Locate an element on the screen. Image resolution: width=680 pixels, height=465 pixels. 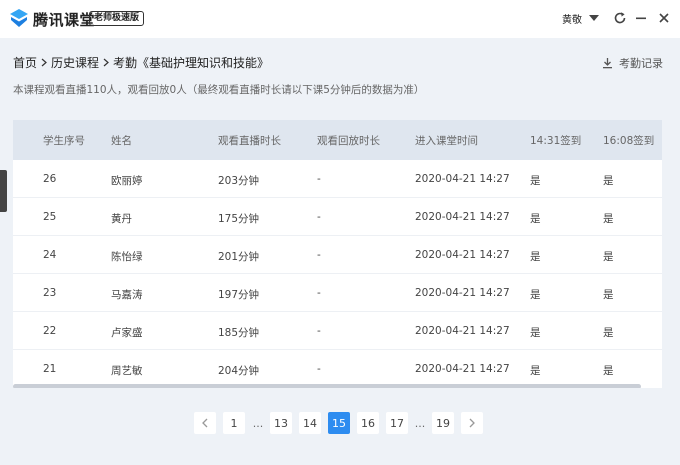
horizontal-scrollbar is located at coordinates (327, 386).